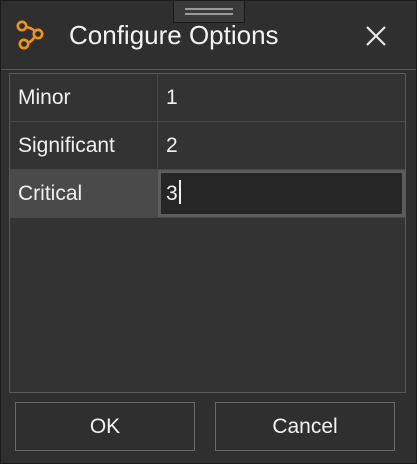 This screenshot has height=464, width=417. I want to click on cancel-button: Cancel, so click(305, 426).